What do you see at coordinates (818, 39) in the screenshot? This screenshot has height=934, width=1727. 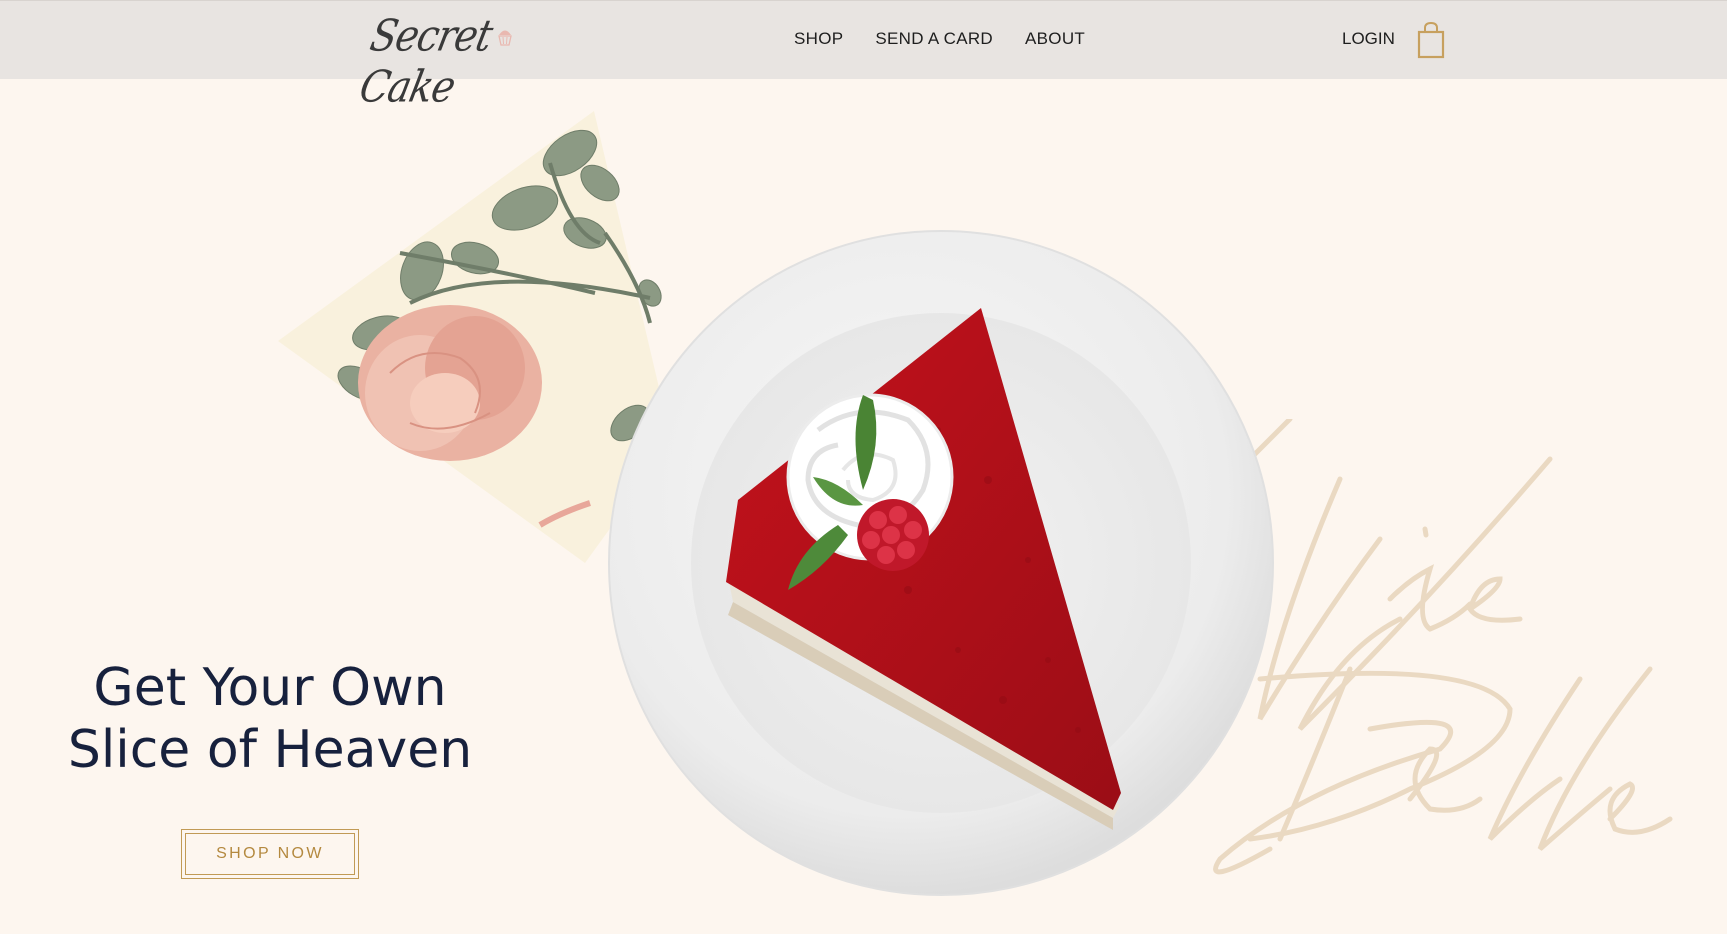 I see `nav-shop: SHOP` at bounding box center [818, 39].